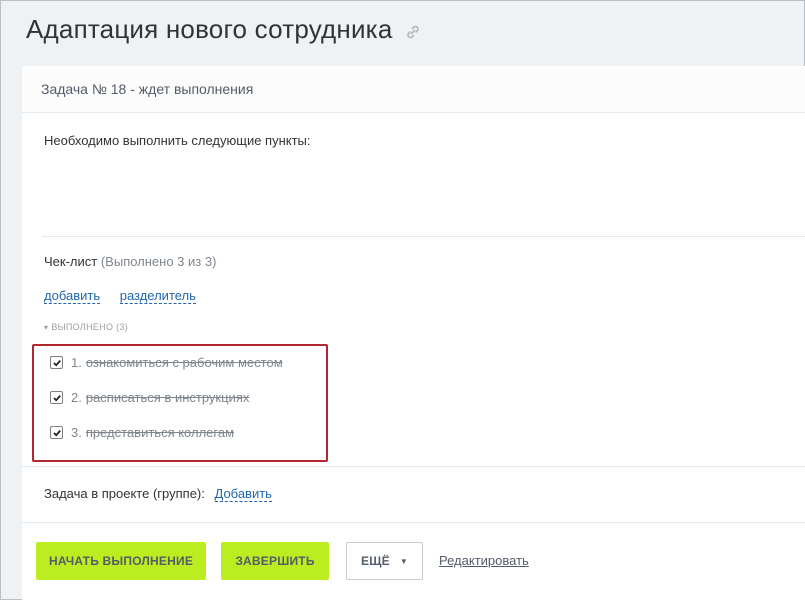 The image size is (805, 600). I want to click on checklist-item: 1. ознакомиться с рабочим местом, so click(166, 362).